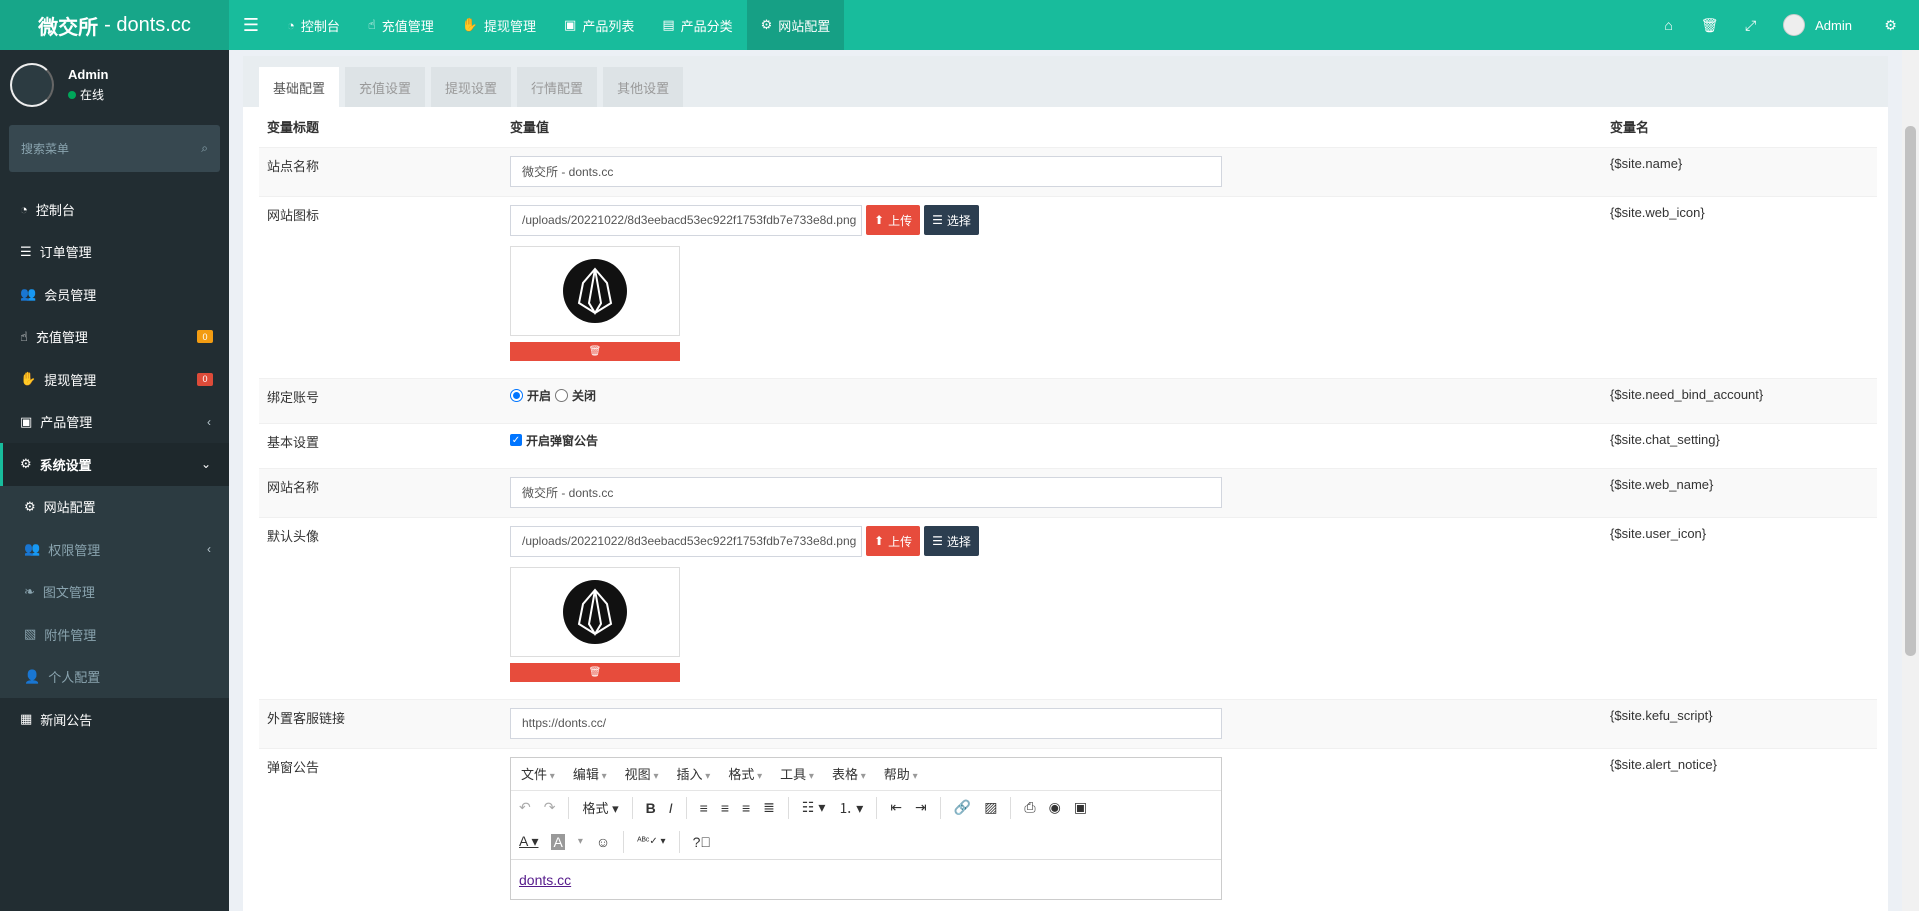  Describe the element at coordinates (557, 87) in the screenshot. I see `tab-market: 行情配置` at that location.